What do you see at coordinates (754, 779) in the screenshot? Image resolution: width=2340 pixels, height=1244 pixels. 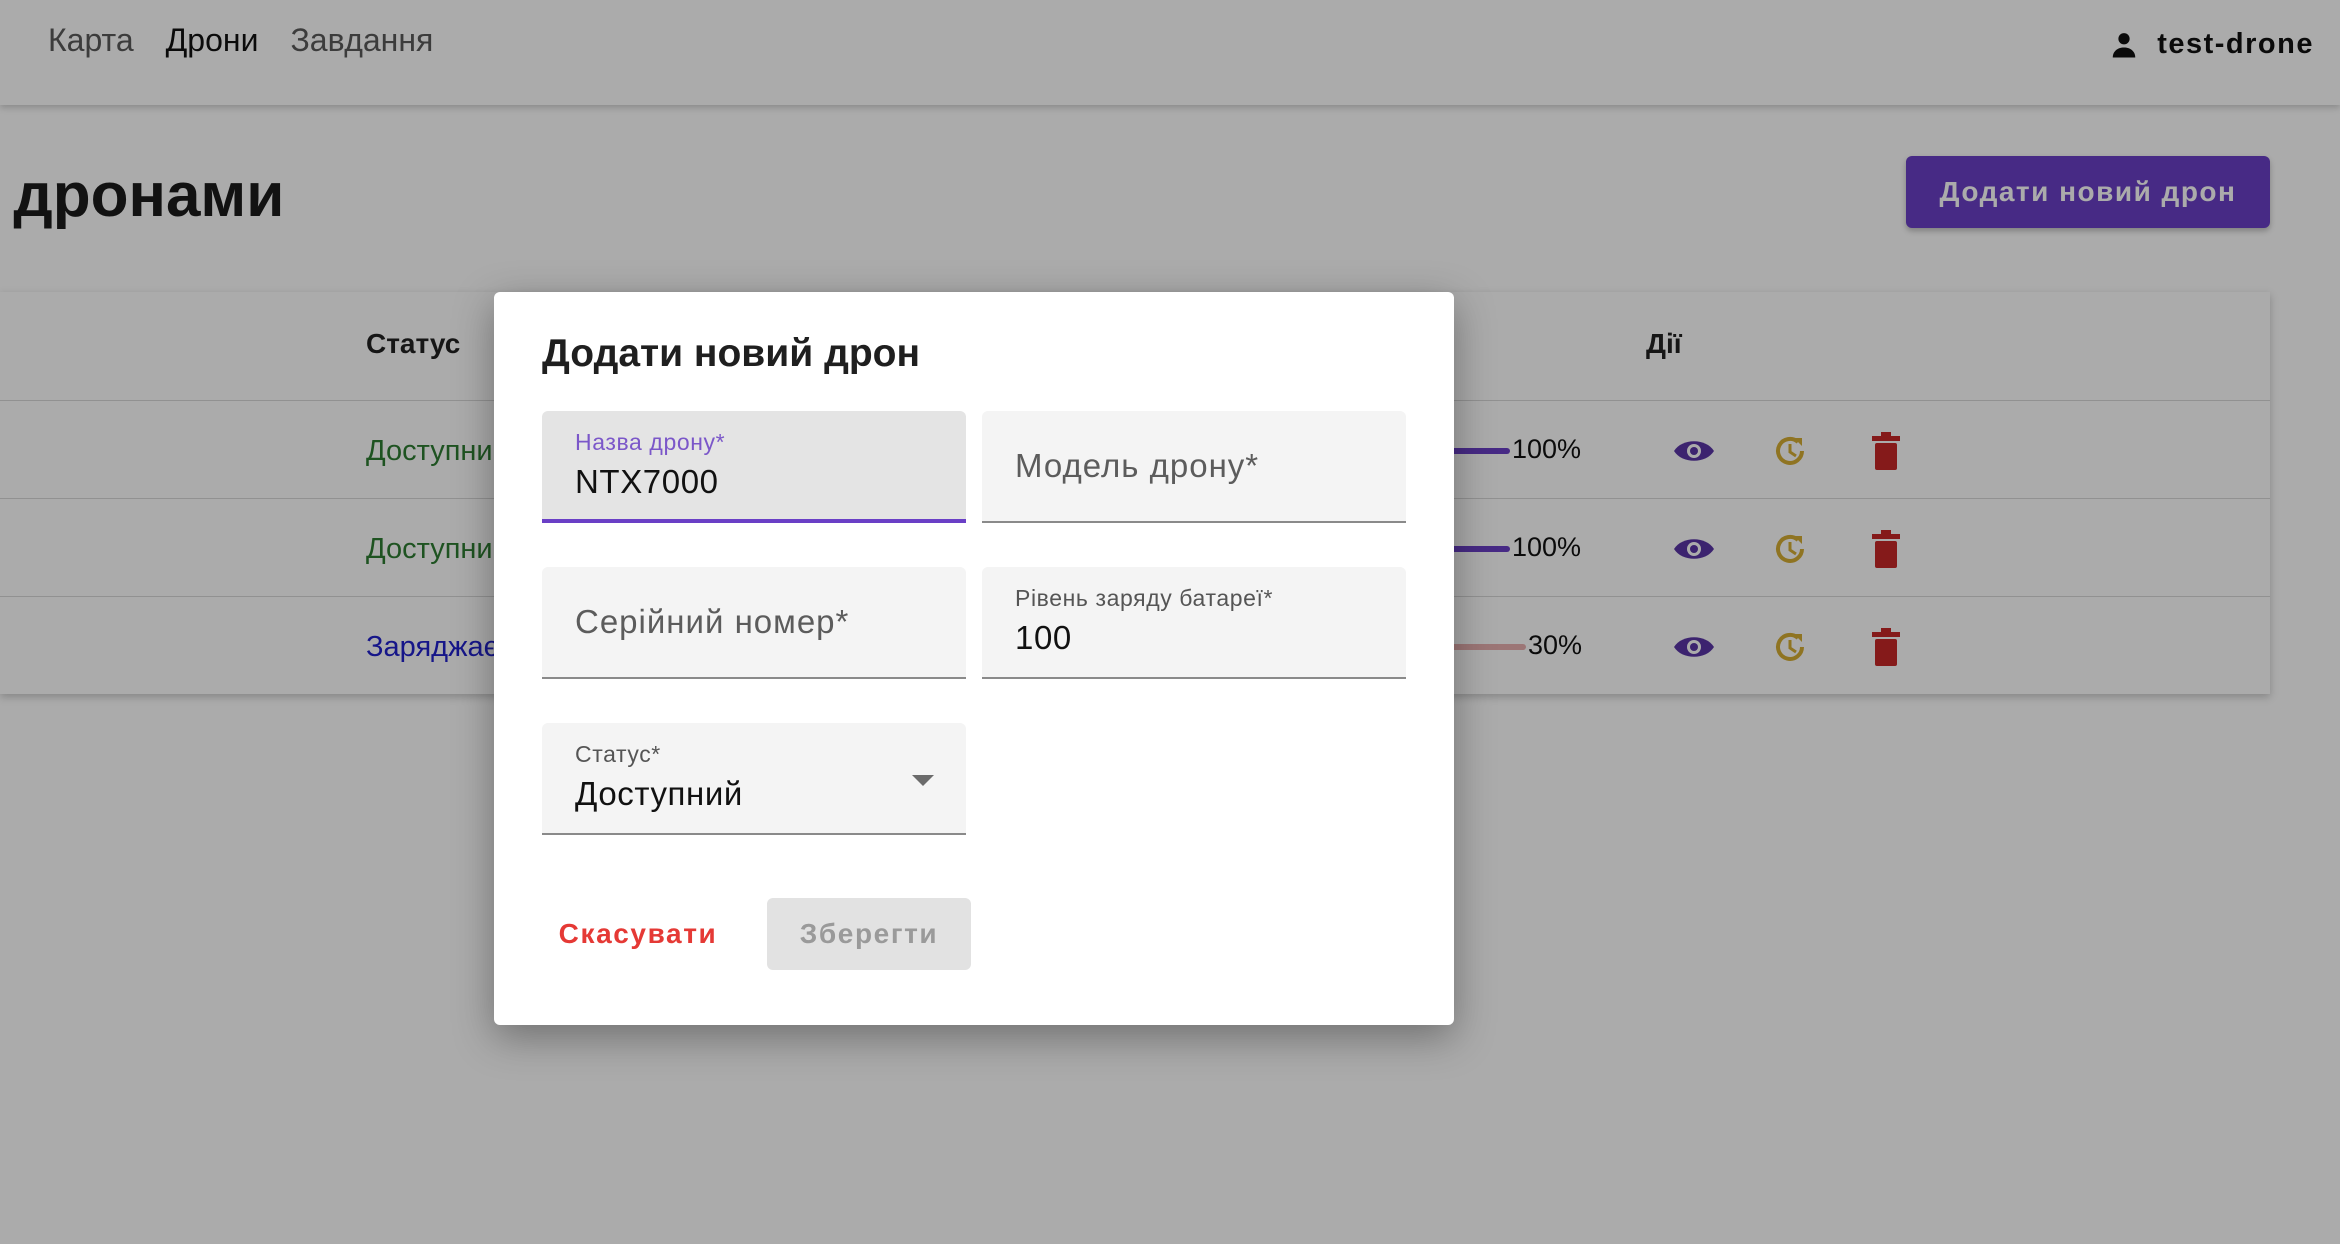 I see `status-select: Статус* Доступний` at bounding box center [754, 779].